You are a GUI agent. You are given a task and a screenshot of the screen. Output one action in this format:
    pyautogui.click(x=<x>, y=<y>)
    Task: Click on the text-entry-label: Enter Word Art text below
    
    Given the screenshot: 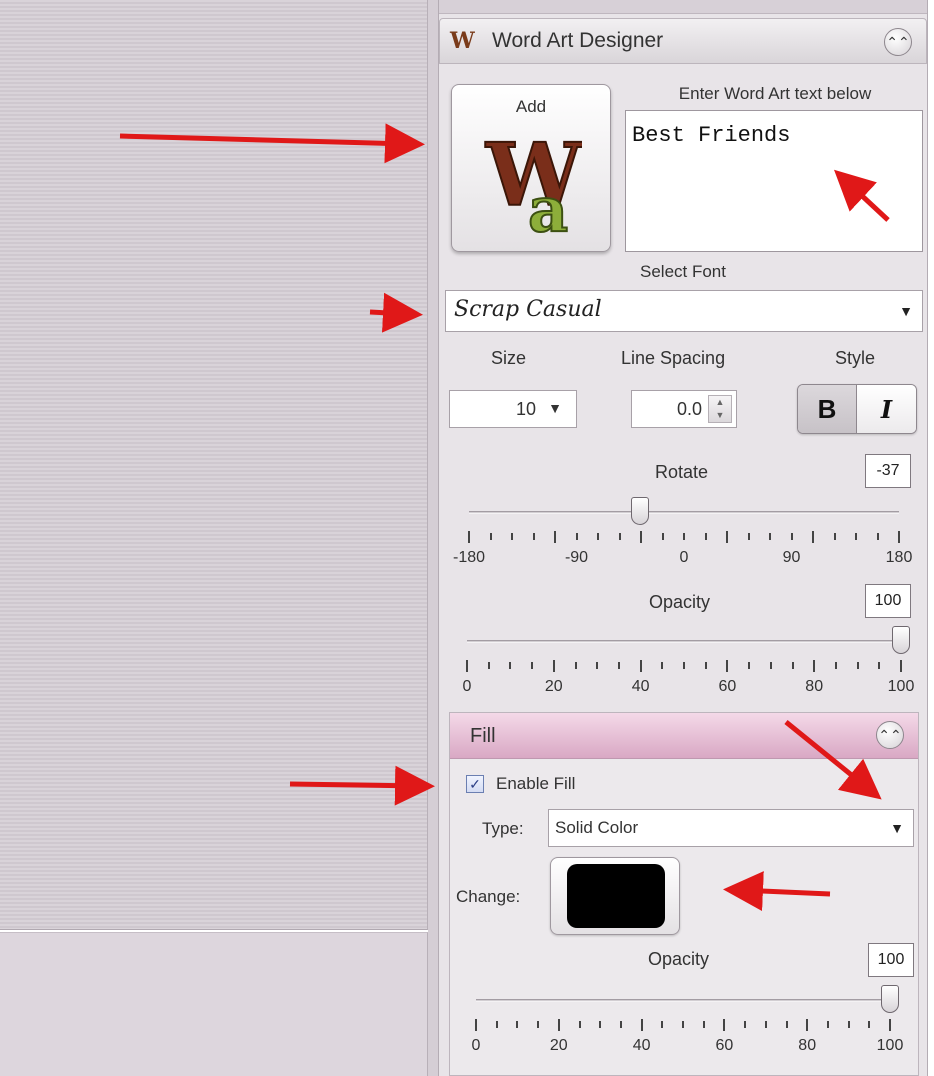 What is the action you would take?
    pyautogui.click(x=775, y=93)
    